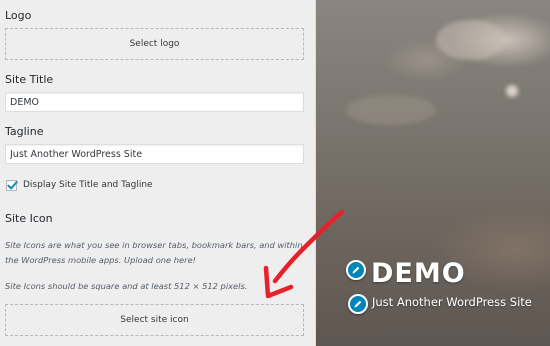  I want to click on background-light, so click(512, 91).